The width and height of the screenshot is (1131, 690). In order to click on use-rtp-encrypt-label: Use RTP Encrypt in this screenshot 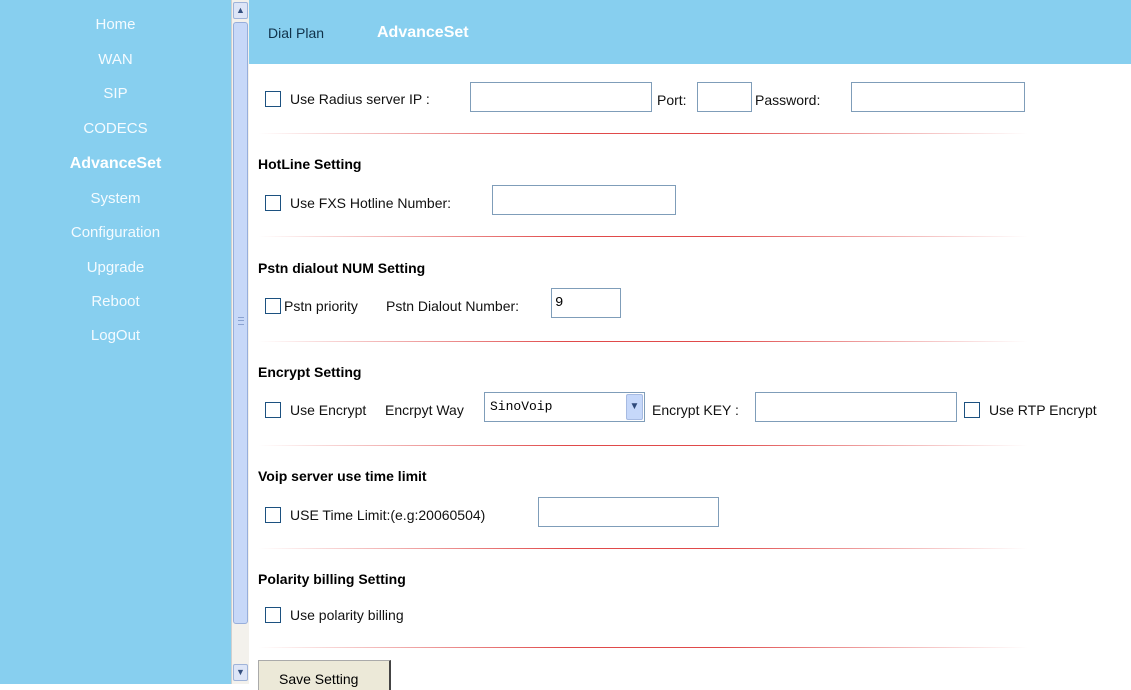, I will do `click(1043, 410)`.